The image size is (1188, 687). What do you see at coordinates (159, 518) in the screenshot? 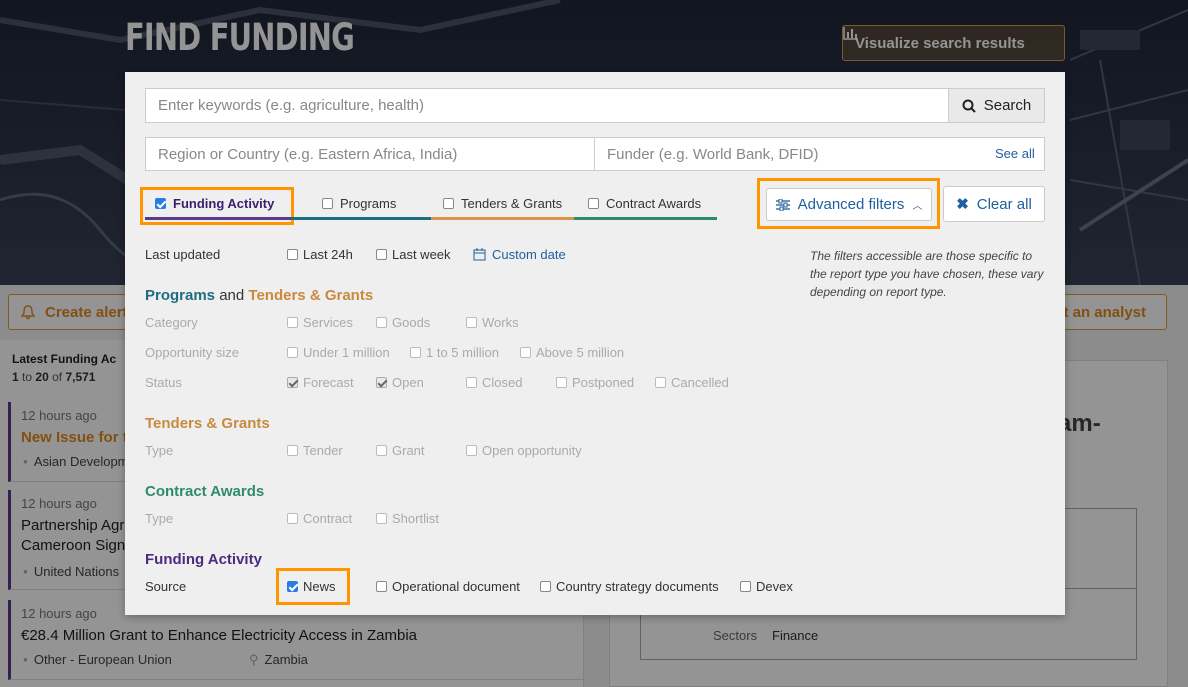
I see `contract-type-label: Type` at bounding box center [159, 518].